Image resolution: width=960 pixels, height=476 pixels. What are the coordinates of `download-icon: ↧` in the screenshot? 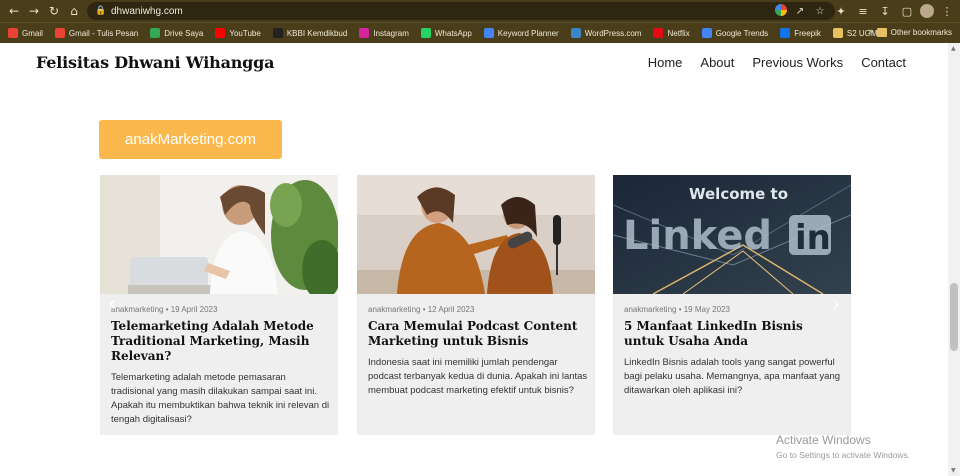 It's located at (885, 11).